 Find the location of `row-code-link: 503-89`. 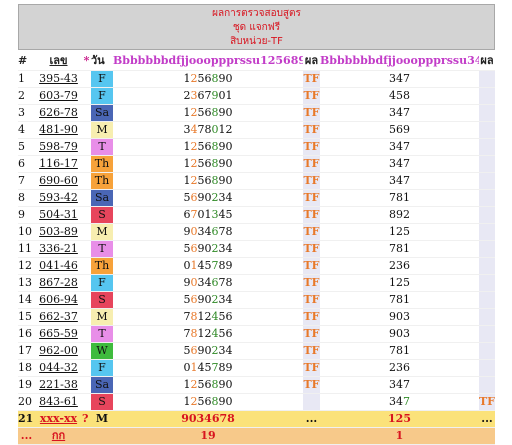

row-code-link: 503-89 is located at coordinates (58, 232).